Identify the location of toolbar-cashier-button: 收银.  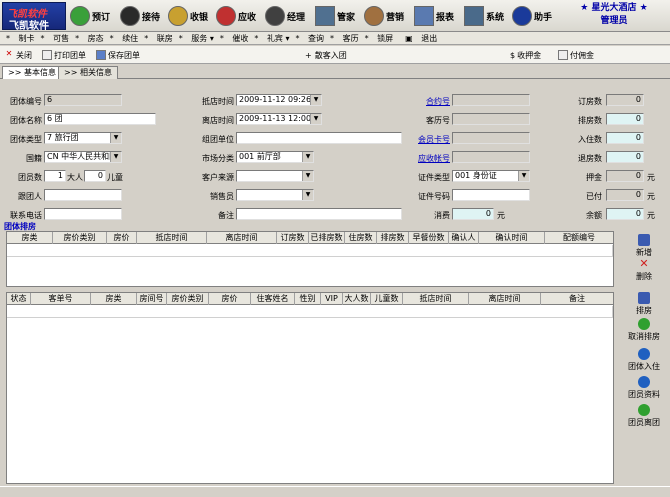
(188, 16).